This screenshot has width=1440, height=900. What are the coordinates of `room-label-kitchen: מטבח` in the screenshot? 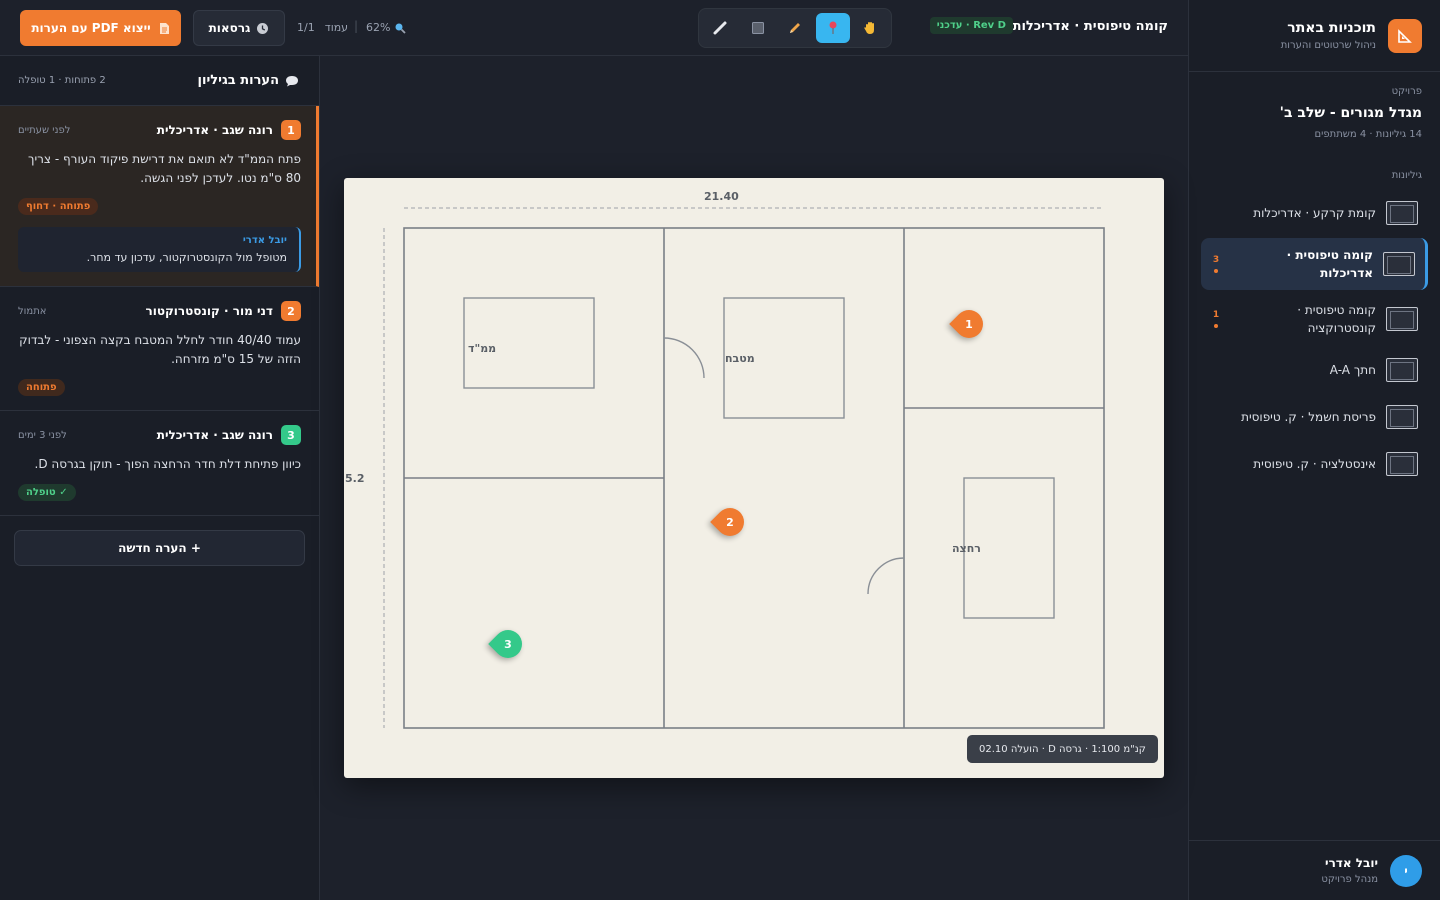 It's located at (740, 358).